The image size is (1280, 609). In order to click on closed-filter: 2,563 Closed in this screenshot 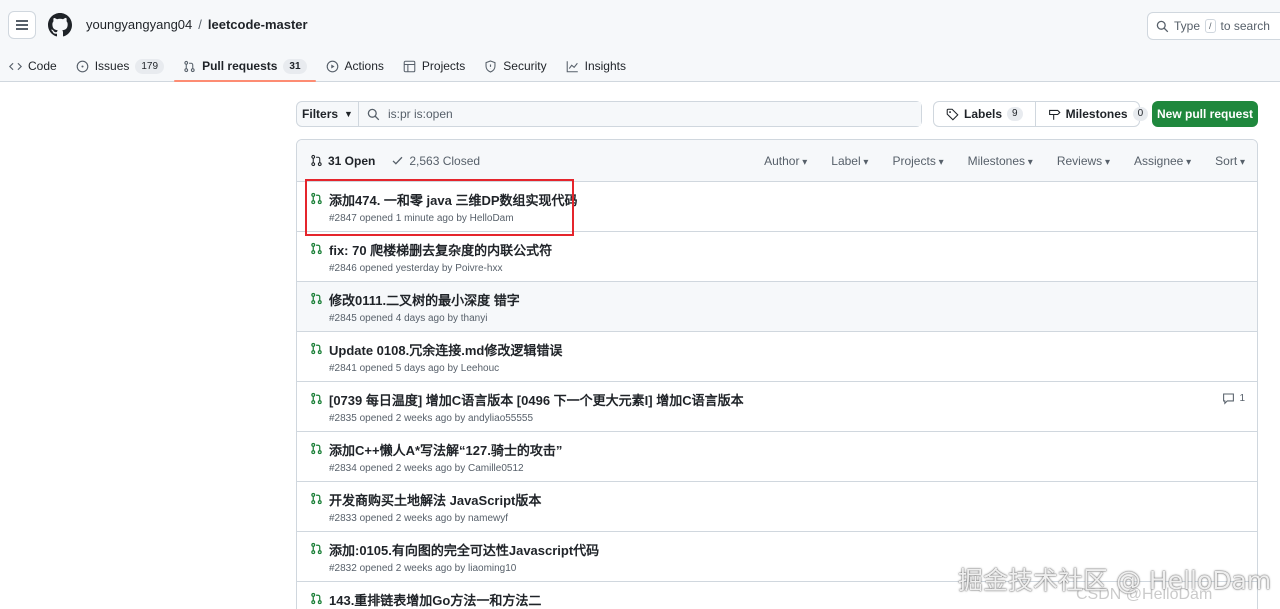, I will do `click(435, 161)`.